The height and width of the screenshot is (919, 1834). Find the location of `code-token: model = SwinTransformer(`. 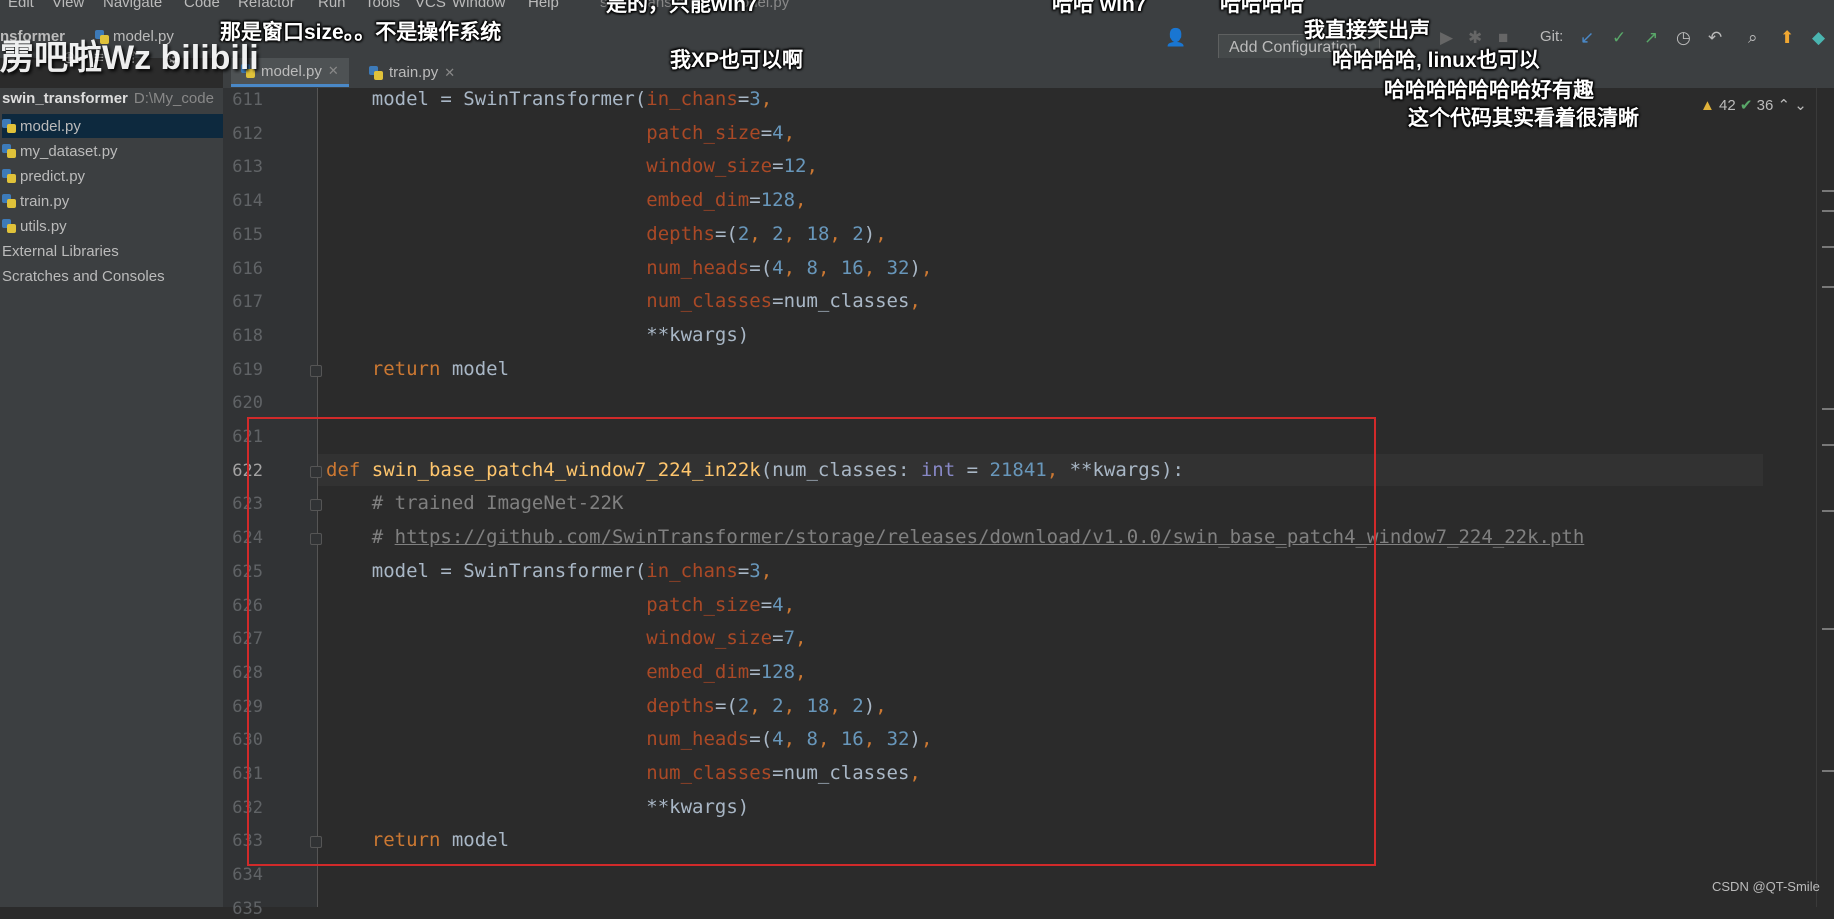

code-token: model = SwinTransformer( is located at coordinates (486, 99).